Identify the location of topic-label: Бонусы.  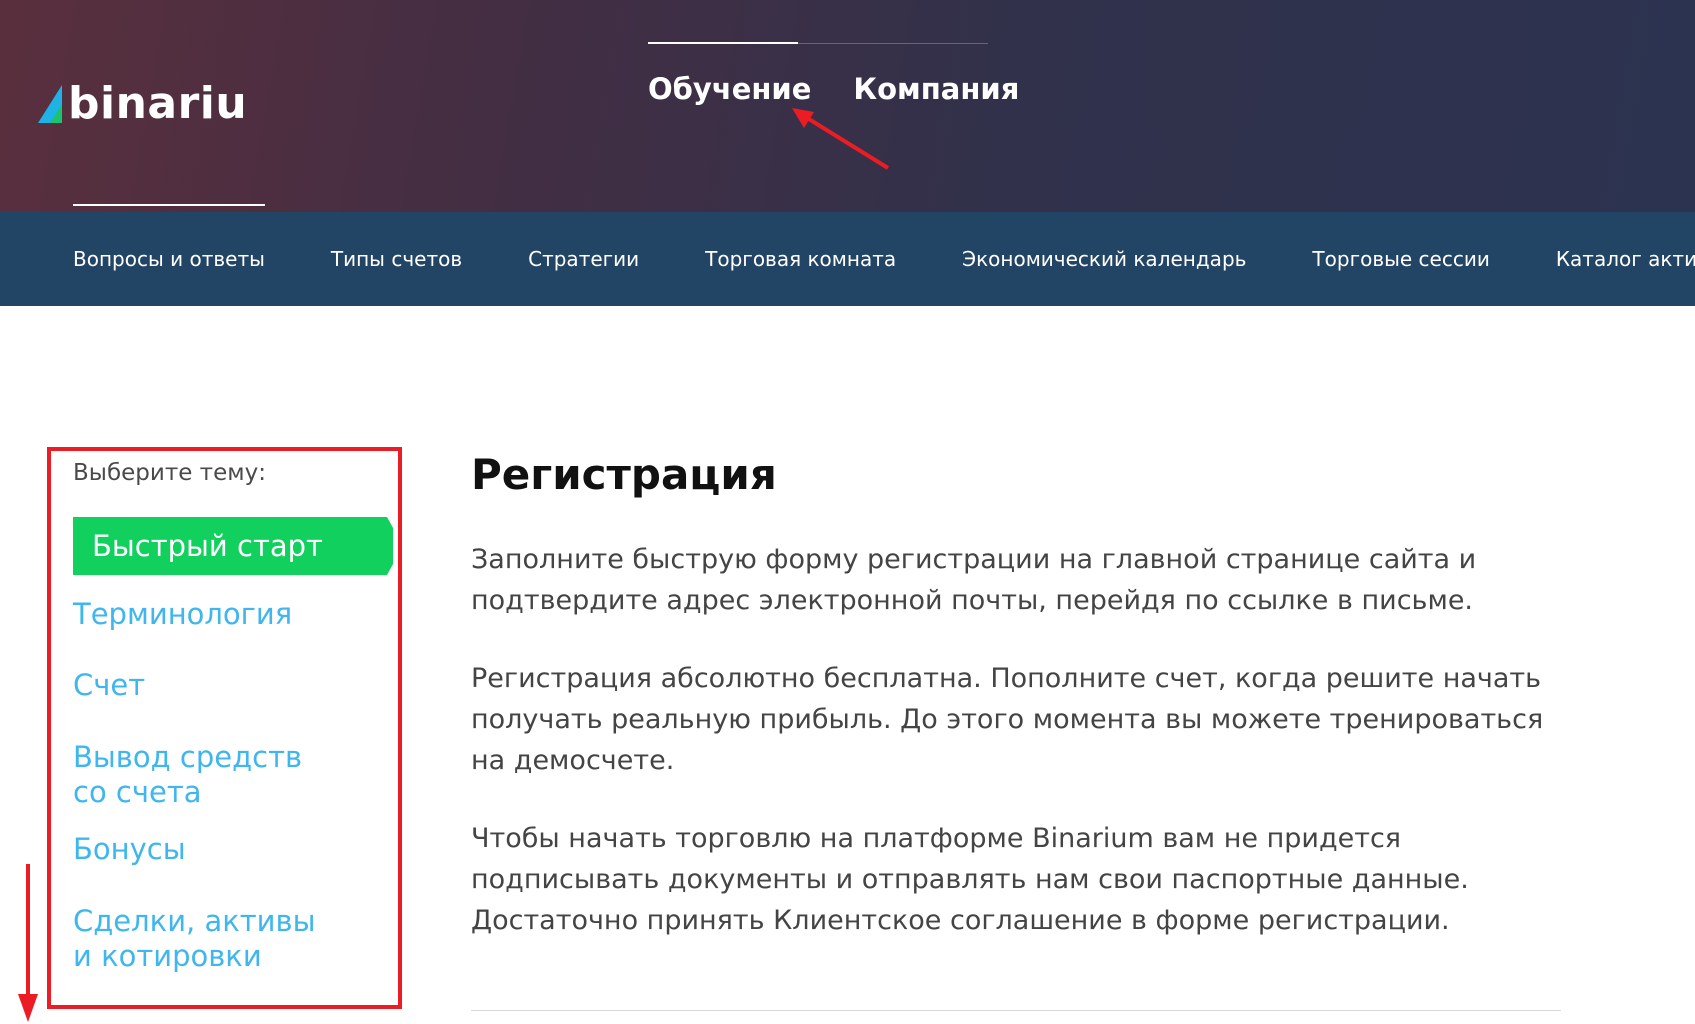
(129, 849).